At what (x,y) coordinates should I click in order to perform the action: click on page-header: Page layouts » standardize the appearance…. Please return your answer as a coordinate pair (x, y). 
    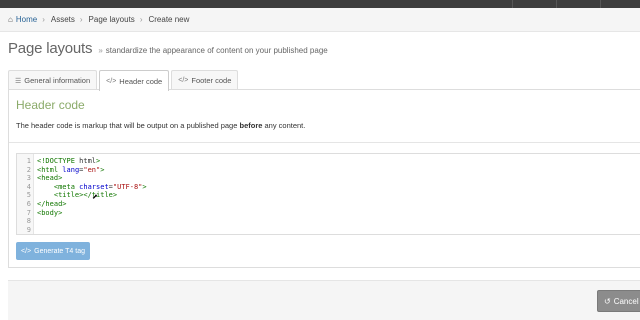
    Looking at the image, I should click on (168, 48).